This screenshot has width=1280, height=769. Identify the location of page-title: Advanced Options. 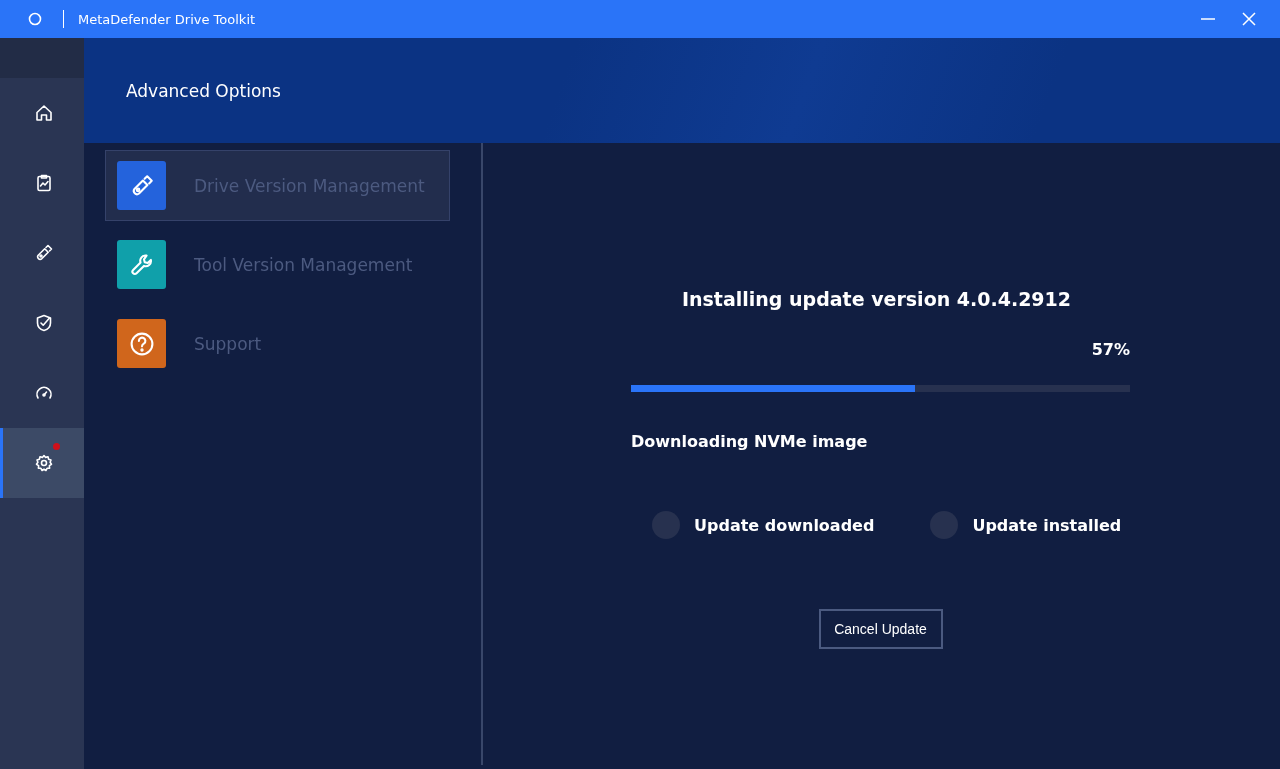
(203, 90).